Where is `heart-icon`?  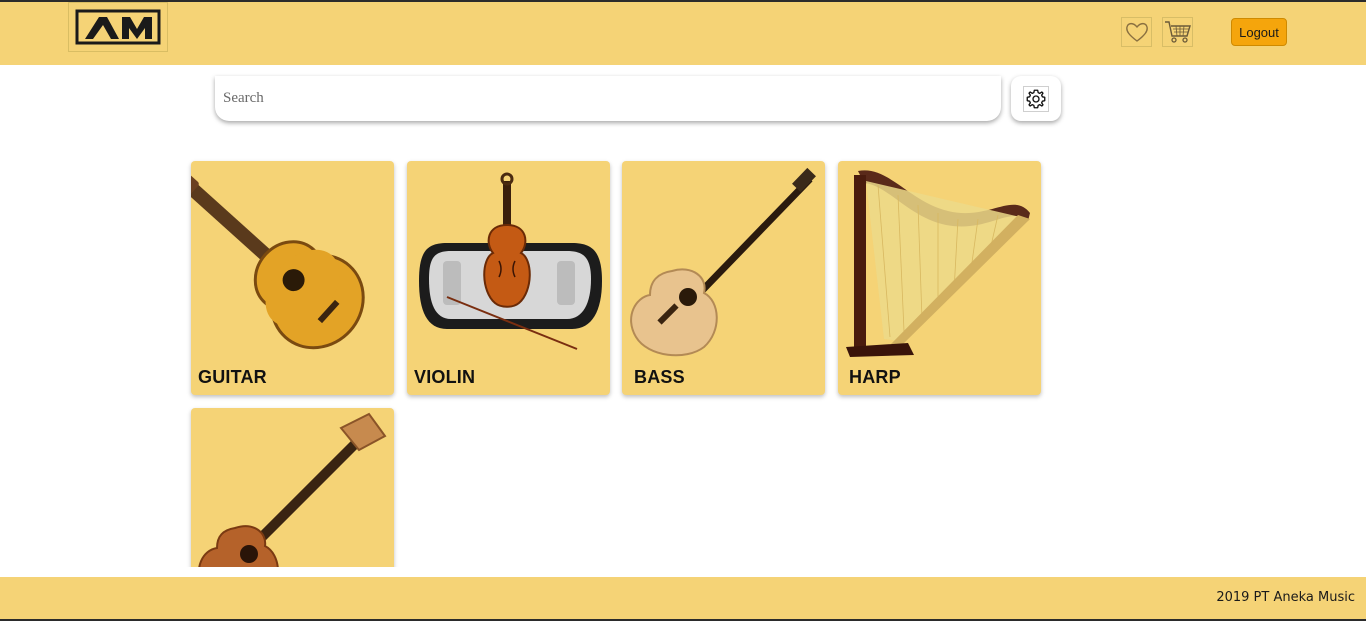
heart-icon is located at coordinates (1136, 32).